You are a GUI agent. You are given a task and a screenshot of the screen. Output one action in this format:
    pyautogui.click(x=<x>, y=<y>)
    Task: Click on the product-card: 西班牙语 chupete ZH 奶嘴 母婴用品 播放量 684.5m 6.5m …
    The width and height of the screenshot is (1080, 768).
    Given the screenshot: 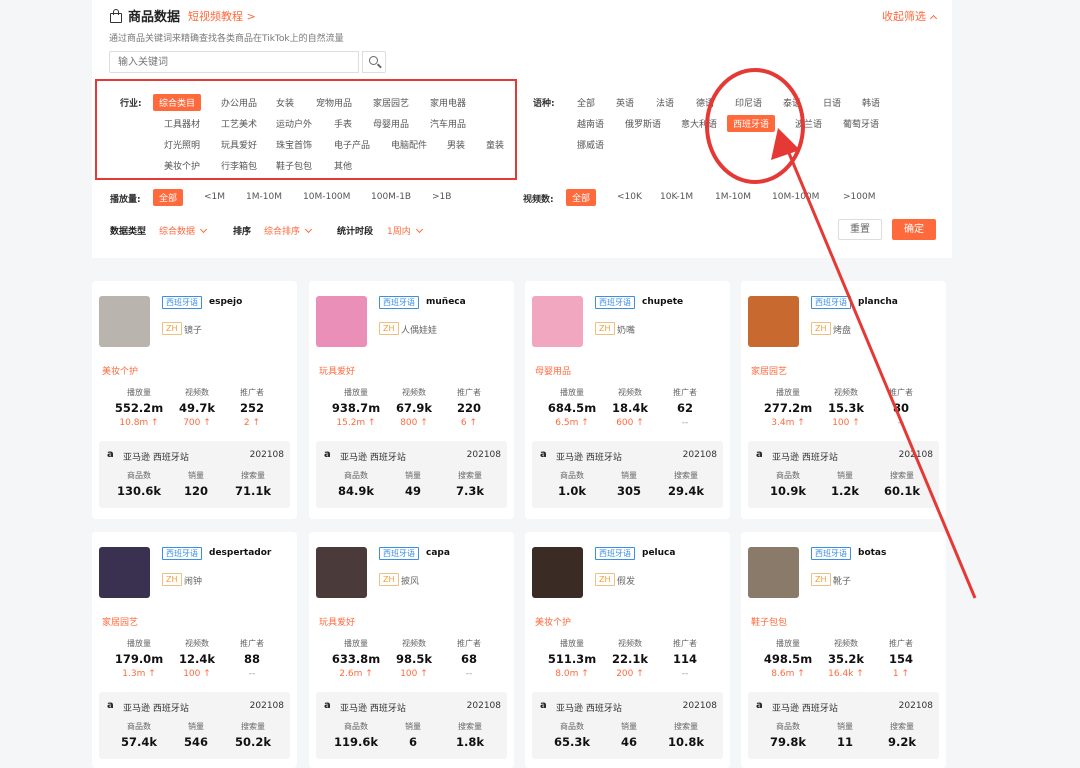 What is the action you would take?
    pyautogui.click(x=627, y=400)
    